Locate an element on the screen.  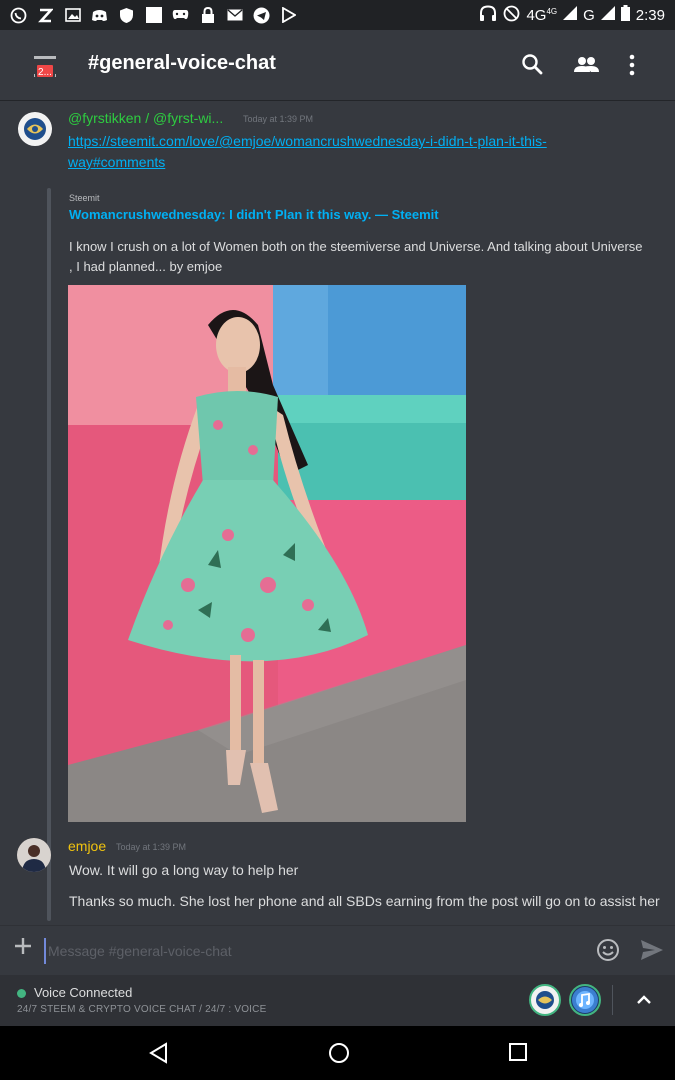
headset-icon is located at coordinates (488, 15).